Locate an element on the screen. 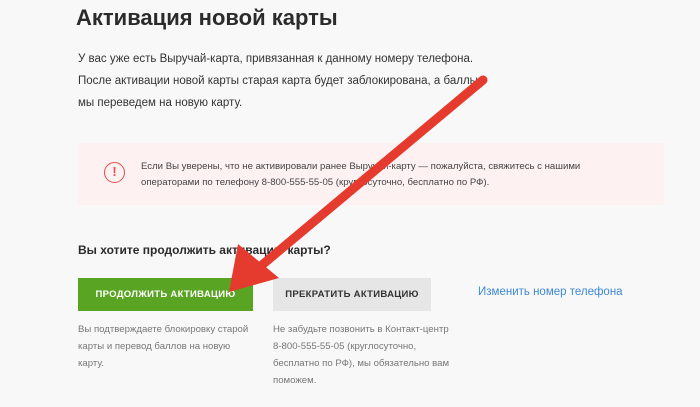 The height and width of the screenshot is (407, 700). stop-activation-button: ПРЕКРАТИТЬ АКТИВАЦИЮ is located at coordinates (352, 294).